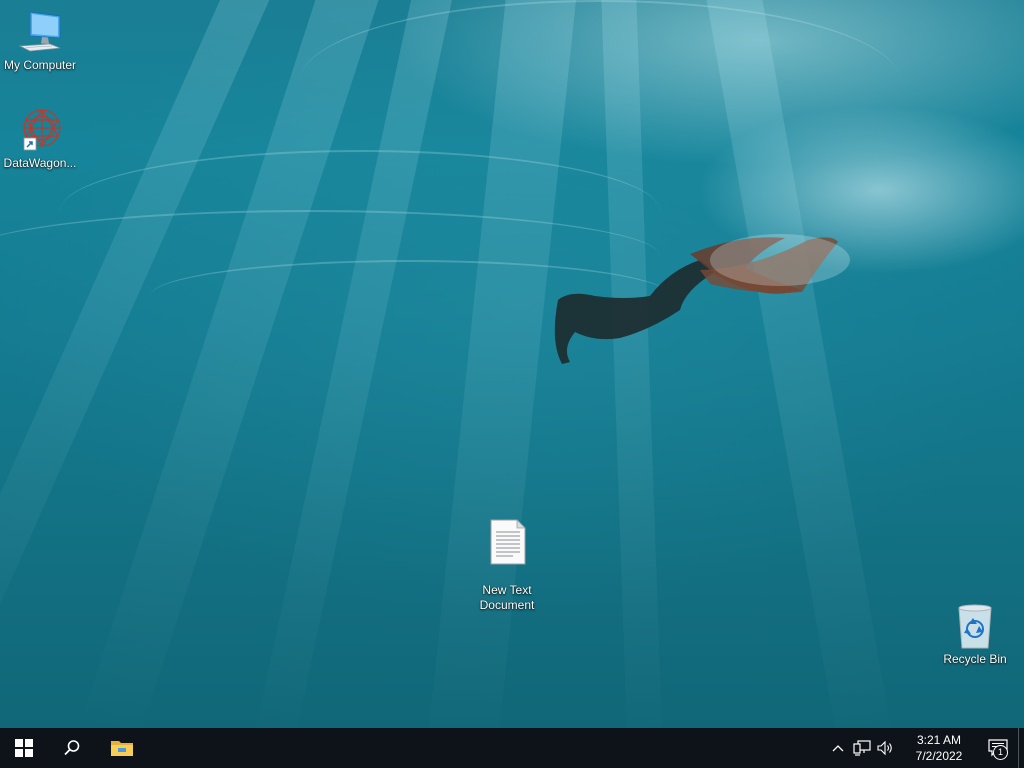 This screenshot has height=768, width=1024. I want to click on taskbar-file-explorer, so click(122, 748).